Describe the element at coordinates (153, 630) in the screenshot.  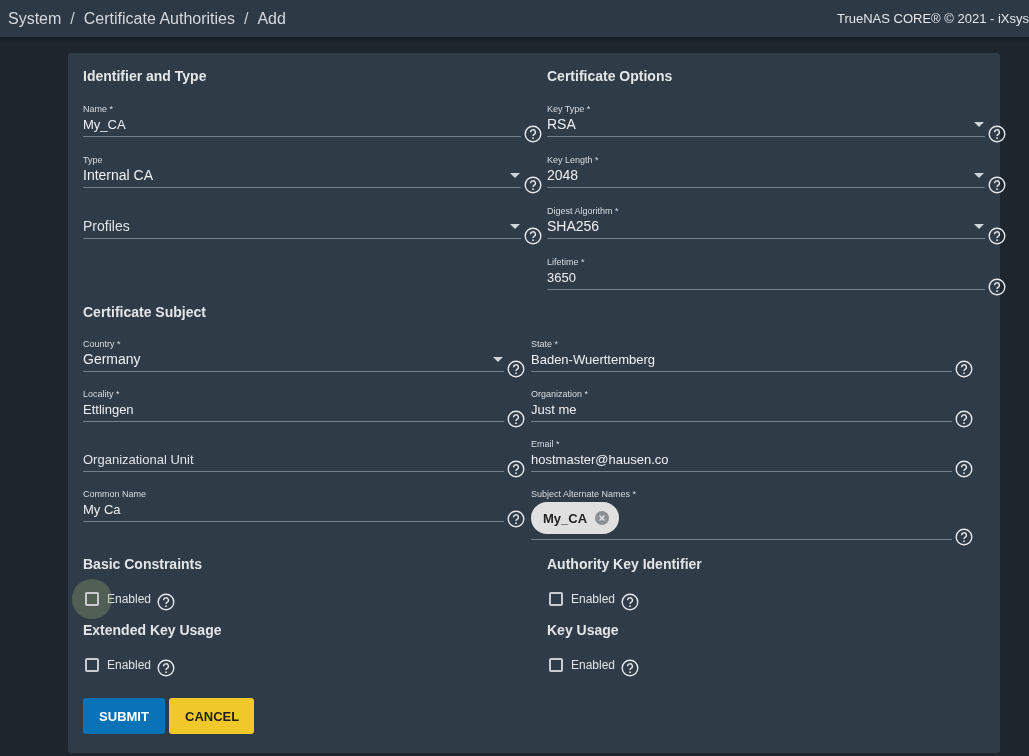
I see `section-title: Extended Key Usage` at that location.